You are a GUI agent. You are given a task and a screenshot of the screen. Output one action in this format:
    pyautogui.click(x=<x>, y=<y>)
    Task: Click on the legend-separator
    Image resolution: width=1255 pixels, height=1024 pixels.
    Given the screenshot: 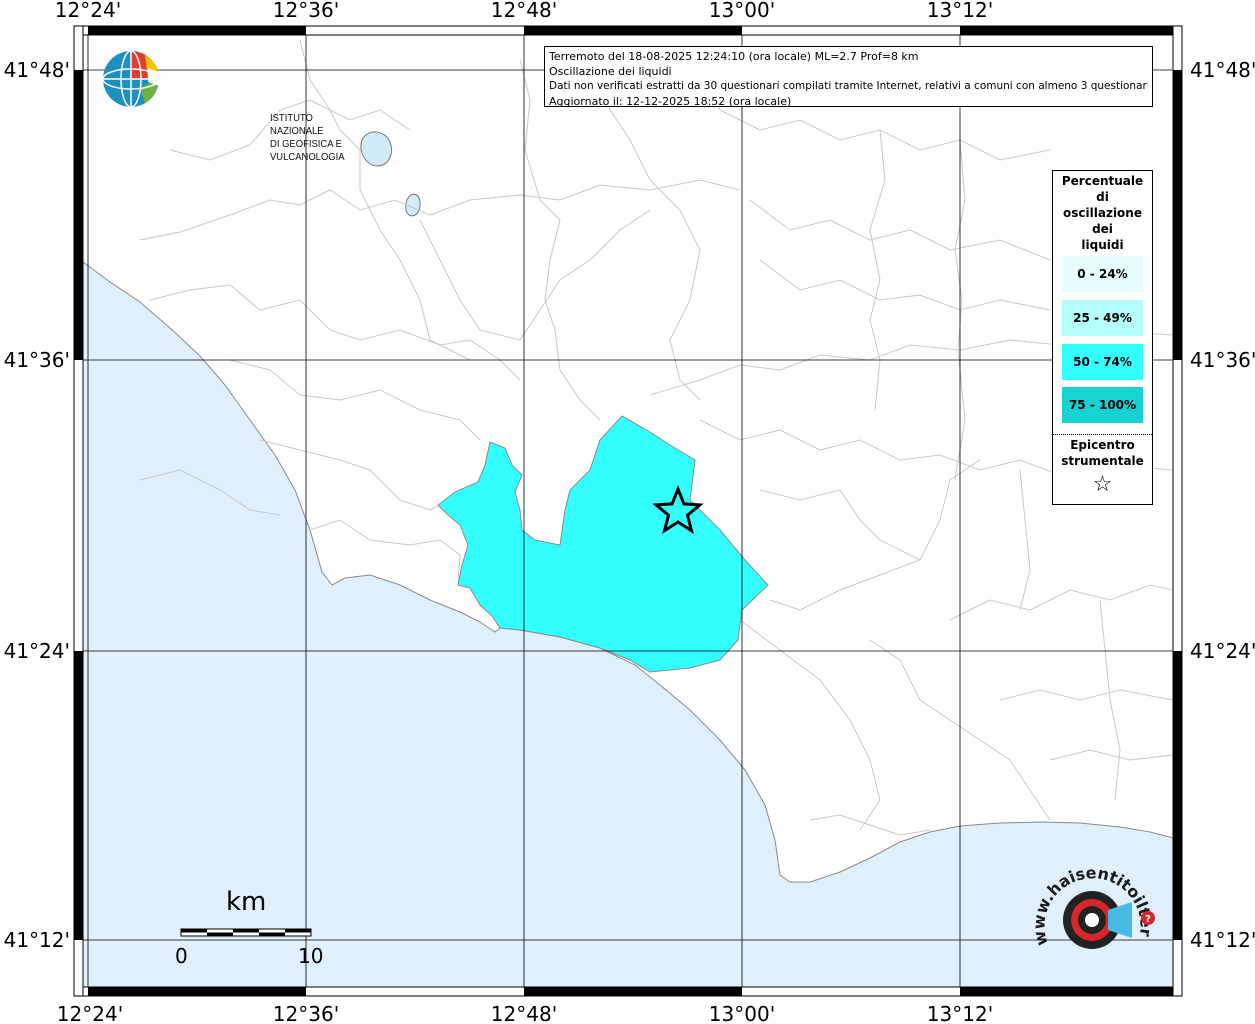 What is the action you would take?
    pyautogui.click(x=1102, y=434)
    